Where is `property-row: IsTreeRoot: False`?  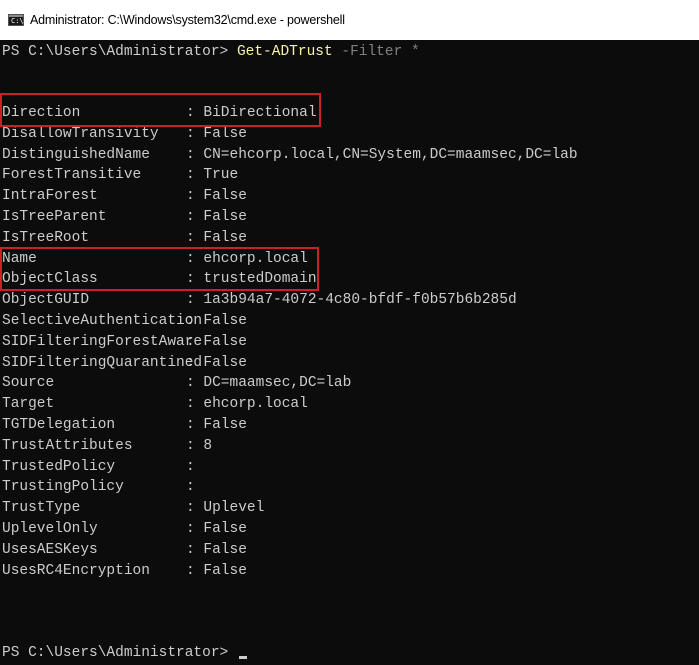 property-row: IsTreeRoot: False is located at coordinates (124, 238).